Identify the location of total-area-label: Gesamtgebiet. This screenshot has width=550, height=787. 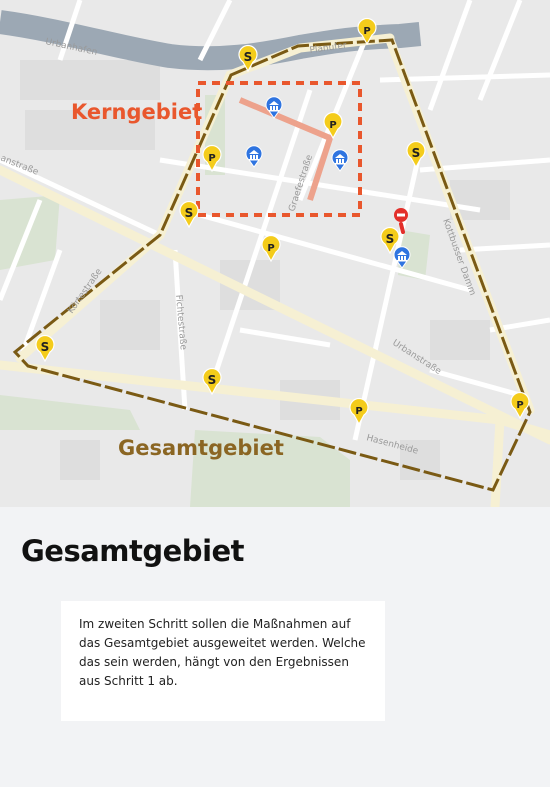
(201, 448).